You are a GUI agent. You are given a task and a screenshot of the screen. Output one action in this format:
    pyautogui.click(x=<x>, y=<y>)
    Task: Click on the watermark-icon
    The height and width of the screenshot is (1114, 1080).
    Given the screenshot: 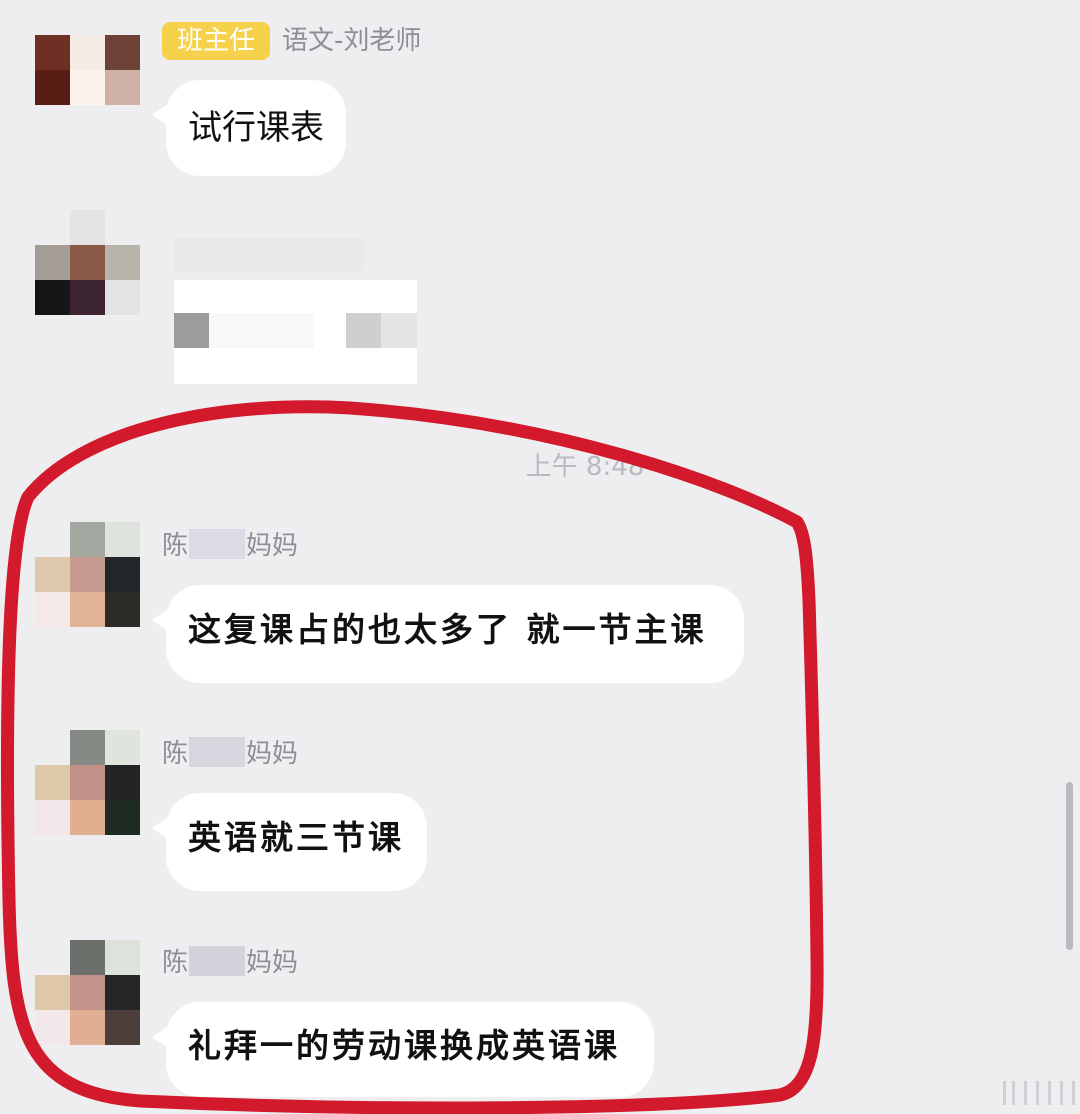 What is the action you would take?
    pyautogui.click(x=1039, y=1093)
    